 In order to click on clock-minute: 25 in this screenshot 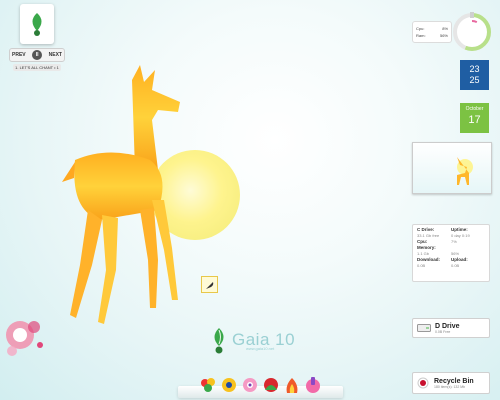, I will do `click(474, 80)`.